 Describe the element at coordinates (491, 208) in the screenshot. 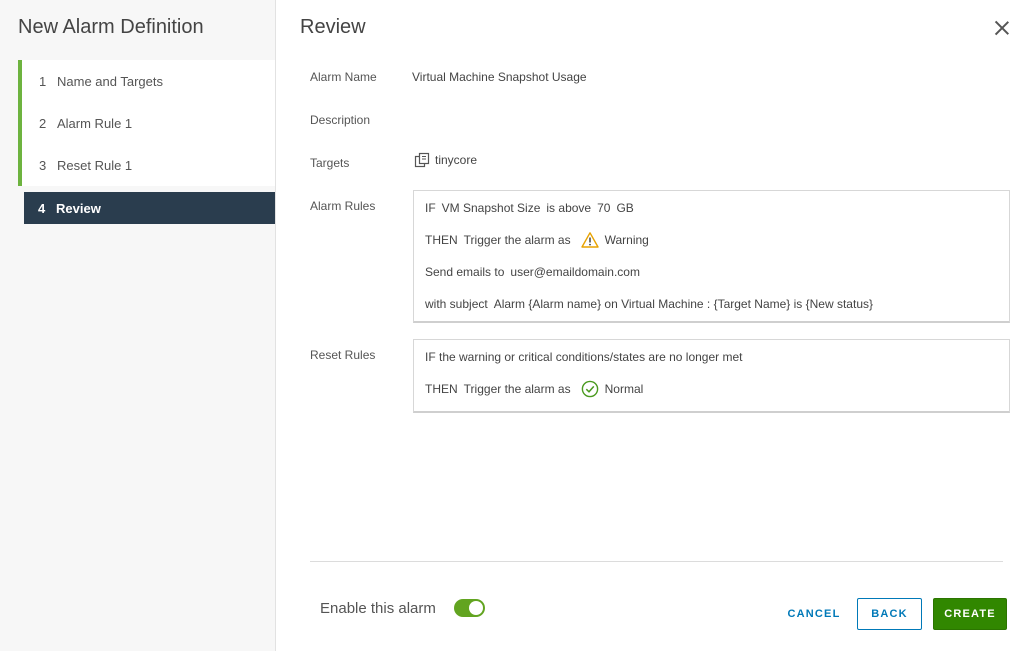

I see `metric: VM Snapshot Size` at that location.